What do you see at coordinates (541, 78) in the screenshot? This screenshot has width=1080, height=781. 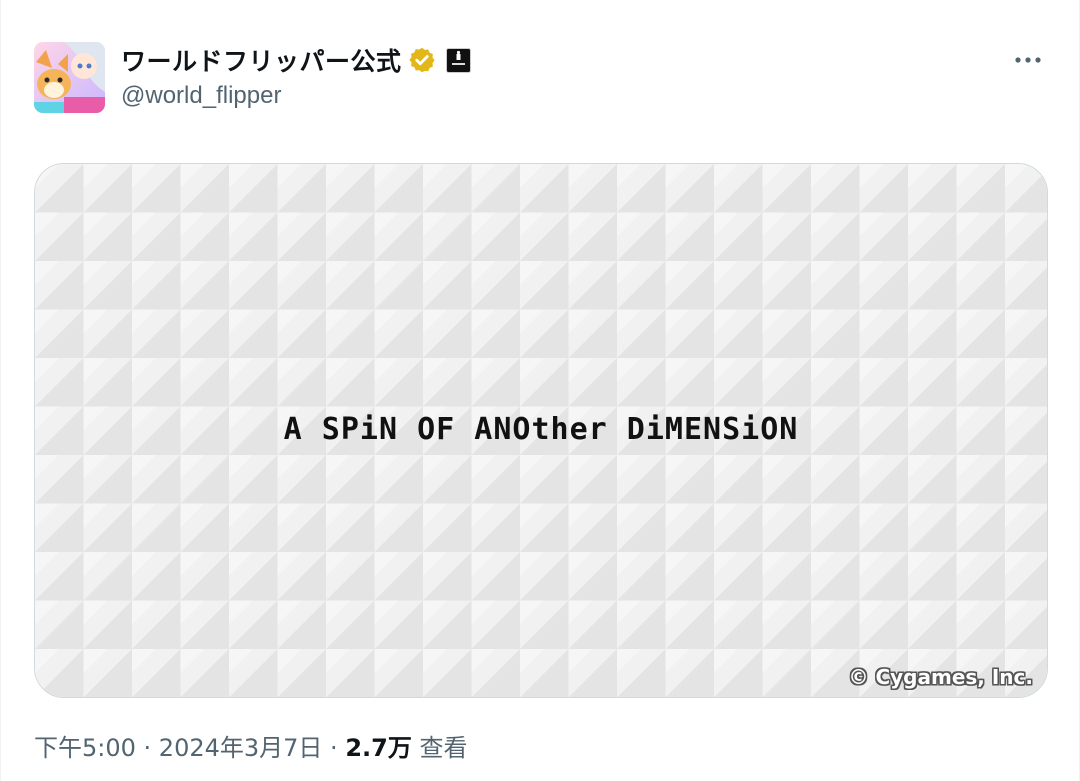 I see `tweet-header: ワールドフリッパー公式 @world_flipper` at bounding box center [541, 78].